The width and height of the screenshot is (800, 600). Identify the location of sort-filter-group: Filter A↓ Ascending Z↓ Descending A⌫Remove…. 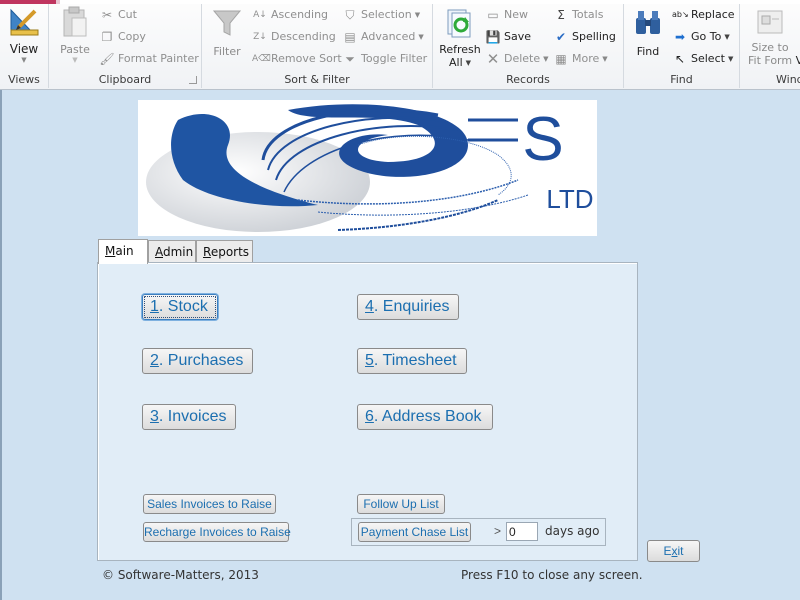
(317, 46).